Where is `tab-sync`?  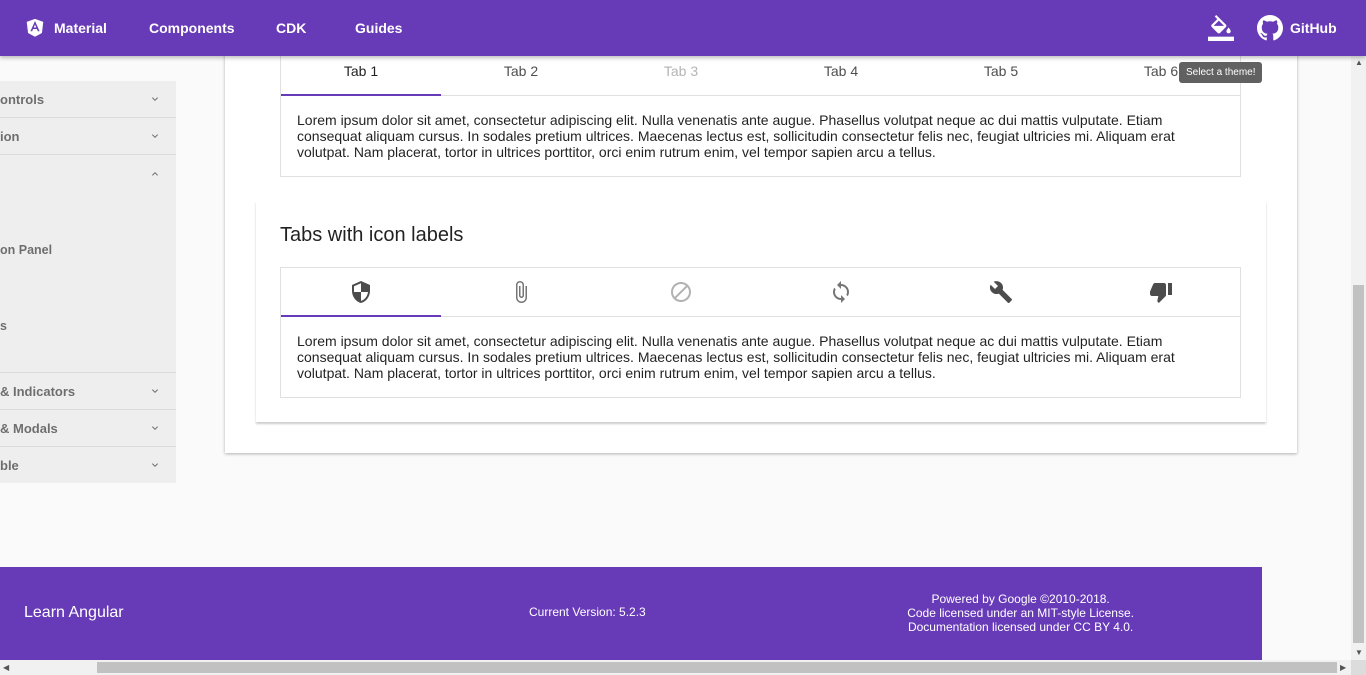 tab-sync is located at coordinates (841, 292).